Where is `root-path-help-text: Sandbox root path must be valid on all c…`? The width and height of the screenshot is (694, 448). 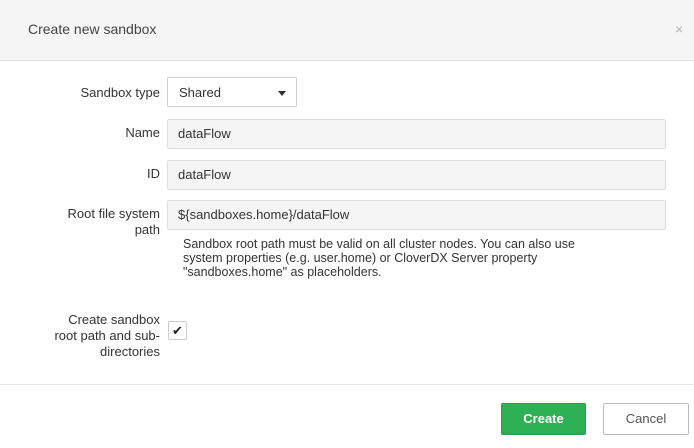 root-path-help-text: Sandbox root path must be valid on all c… is located at coordinates (418, 258).